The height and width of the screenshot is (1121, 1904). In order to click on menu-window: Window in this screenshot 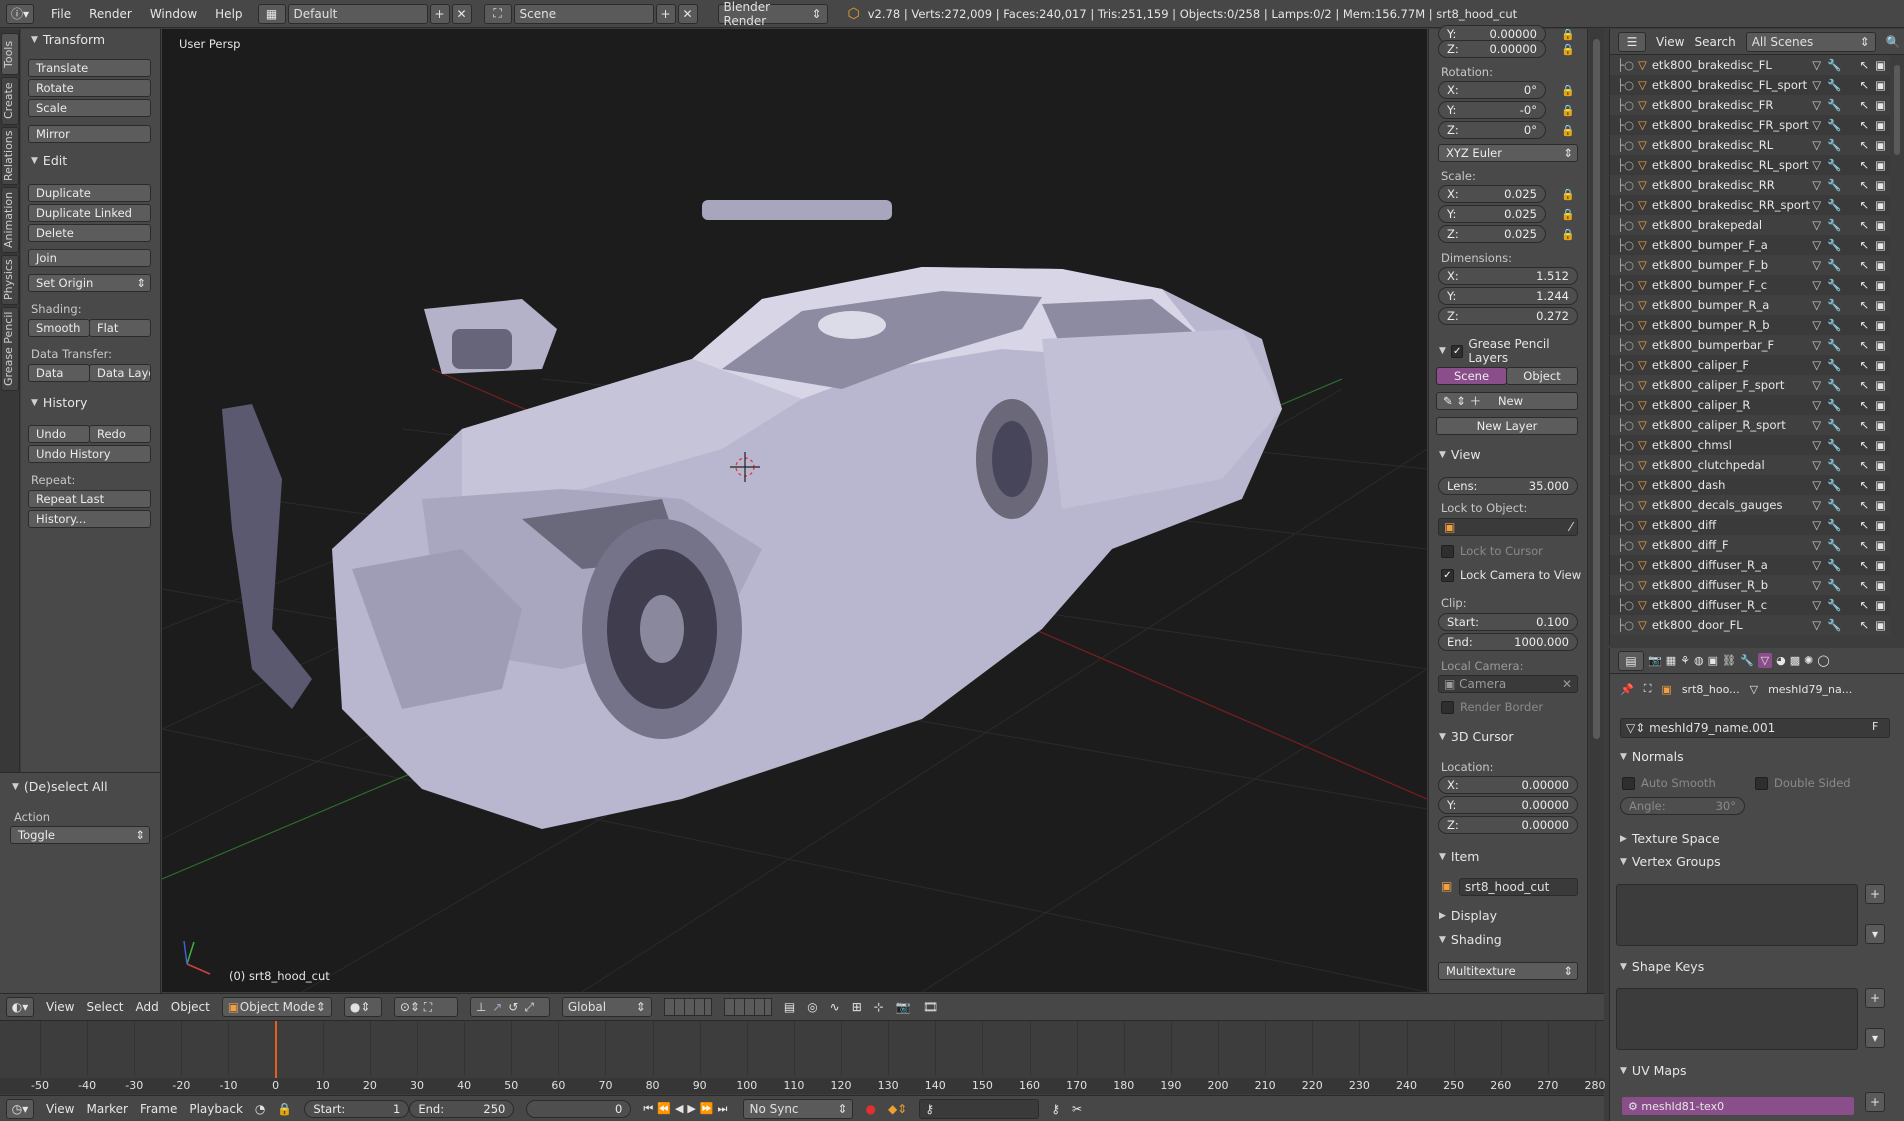, I will do `click(173, 14)`.